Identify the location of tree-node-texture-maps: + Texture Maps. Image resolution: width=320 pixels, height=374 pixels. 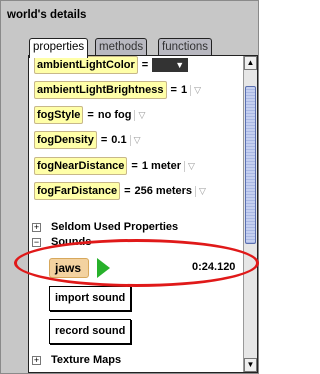
(76, 360).